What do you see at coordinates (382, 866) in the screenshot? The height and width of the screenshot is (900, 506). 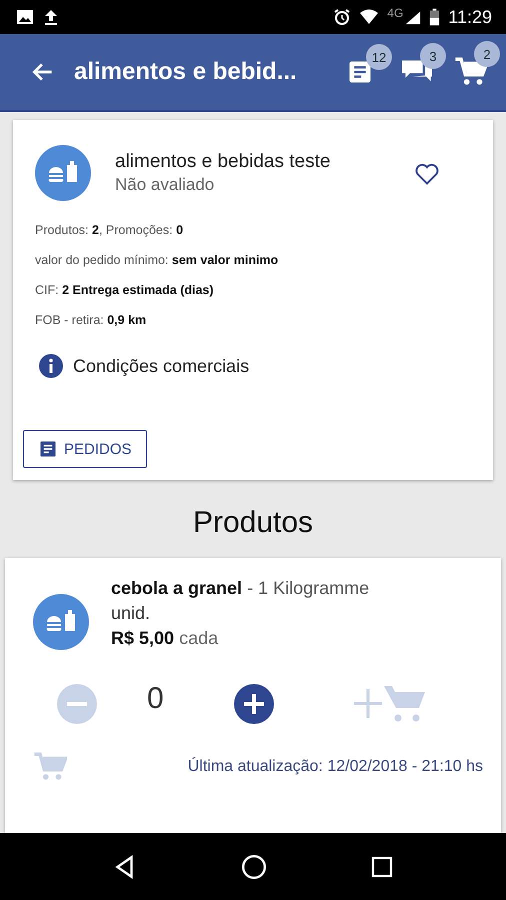 I see `recents-nav-icon` at bounding box center [382, 866].